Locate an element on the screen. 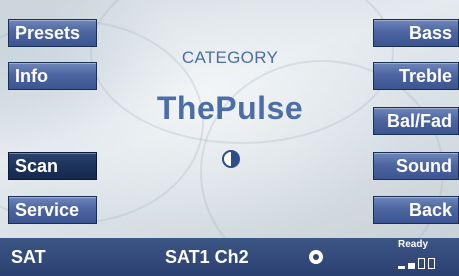 This screenshot has width=459, height=276. sound-button: Sound is located at coordinates (416, 166).